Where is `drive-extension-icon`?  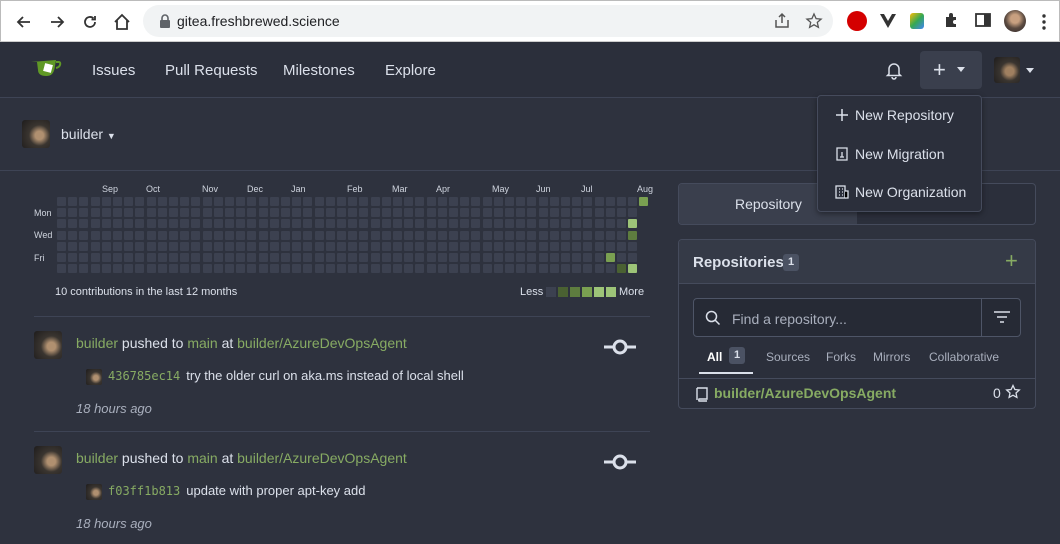
drive-extension-icon is located at coordinates (917, 21).